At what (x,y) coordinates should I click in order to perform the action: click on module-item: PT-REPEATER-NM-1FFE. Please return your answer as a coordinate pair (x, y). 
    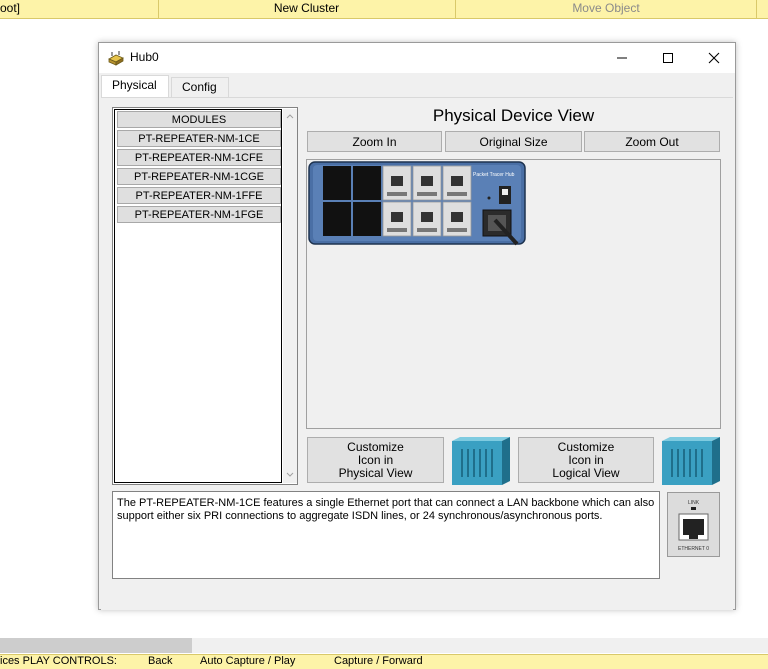
    Looking at the image, I should click on (199, 195).